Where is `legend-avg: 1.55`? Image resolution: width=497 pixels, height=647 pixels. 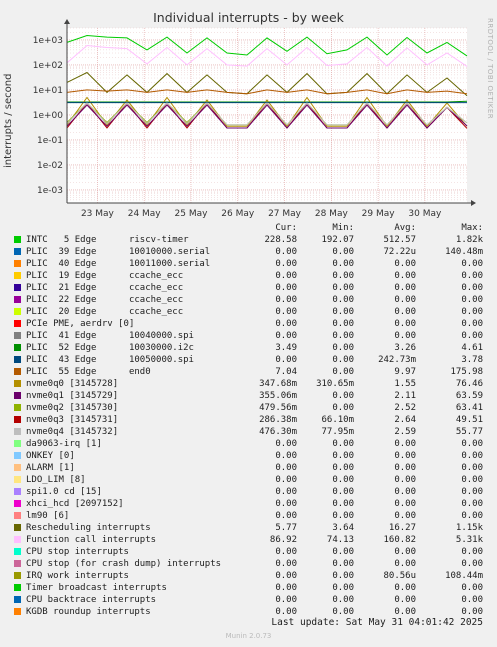
legend-avg: 1.55 is located at coordinates (405, 384).